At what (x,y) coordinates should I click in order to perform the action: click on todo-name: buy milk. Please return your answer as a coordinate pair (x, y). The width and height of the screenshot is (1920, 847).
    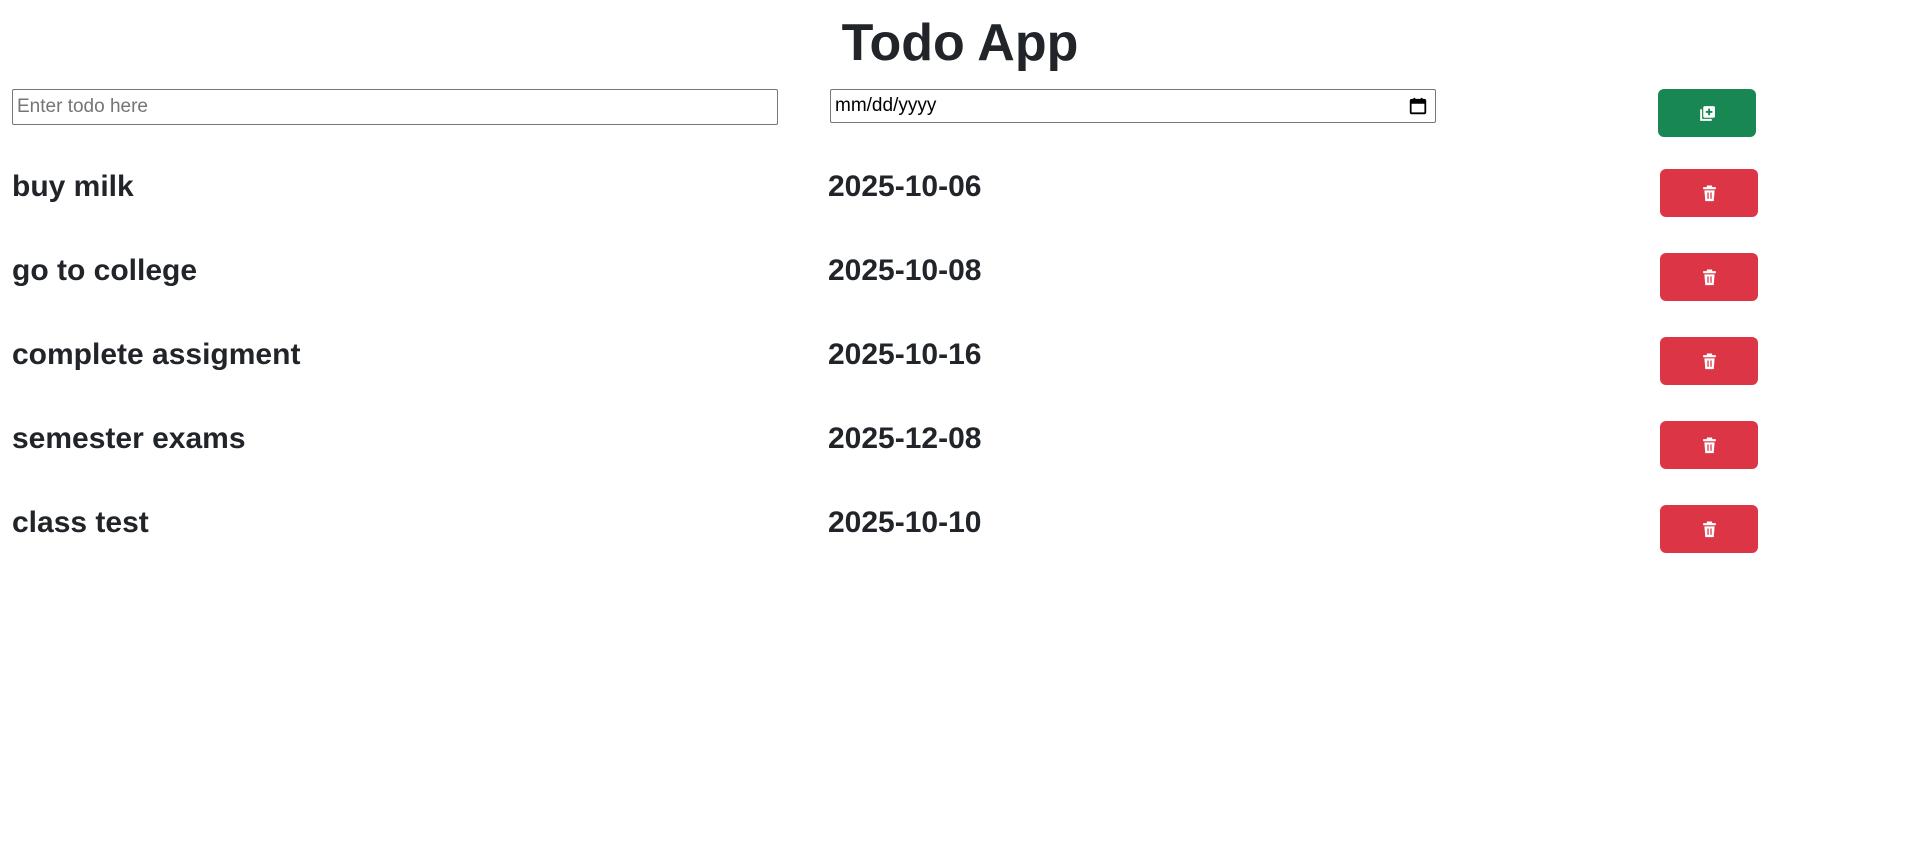
    Looking at the image, I should click on (73, 186).